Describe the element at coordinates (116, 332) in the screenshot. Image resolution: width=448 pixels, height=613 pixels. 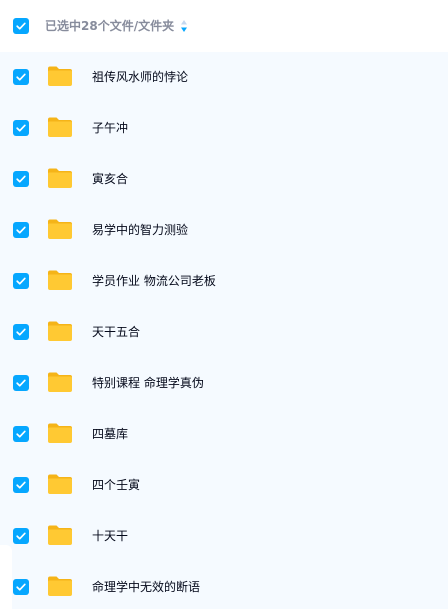
I see `file-name: 天干五合` at that location.